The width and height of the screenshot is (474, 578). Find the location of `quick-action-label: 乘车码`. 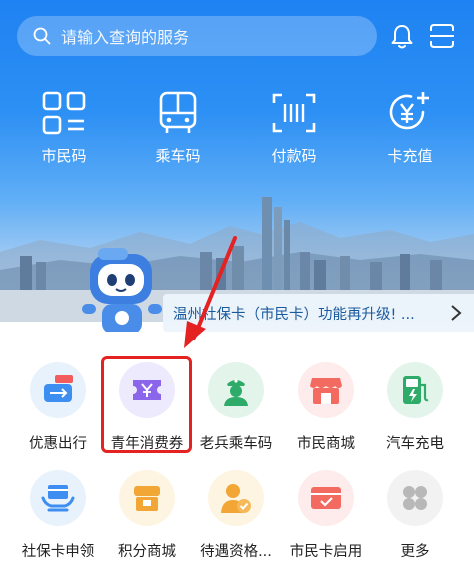

quick-action-label: 乘车码 is located at coordinates (178, 156).